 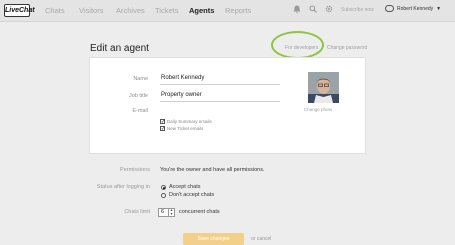 What do you see at coordinates (328, 10) in the screenshot?
I see `gear-icon` at bounding box center [328, 10].